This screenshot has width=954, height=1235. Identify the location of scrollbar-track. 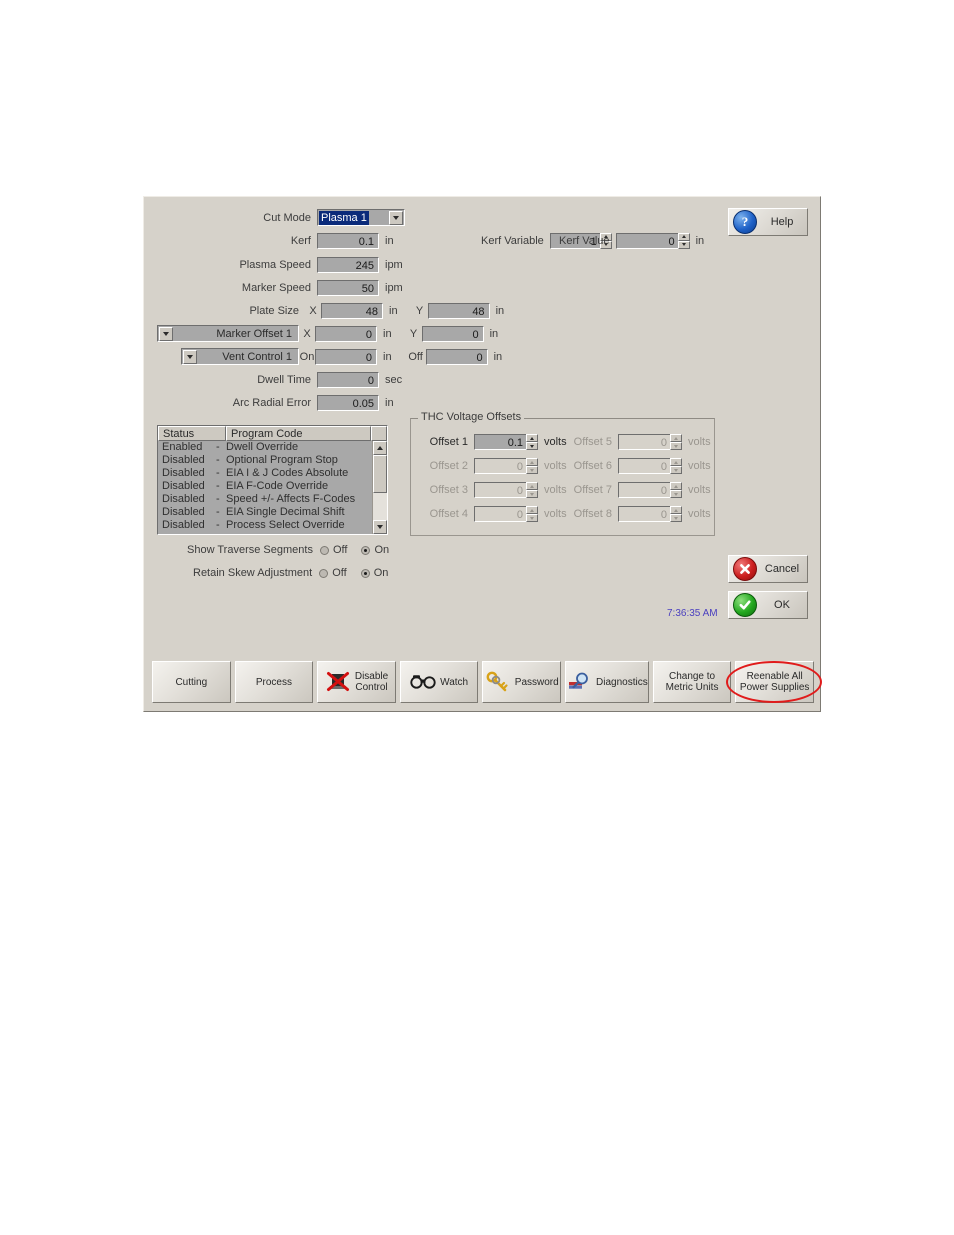
(380, 487).